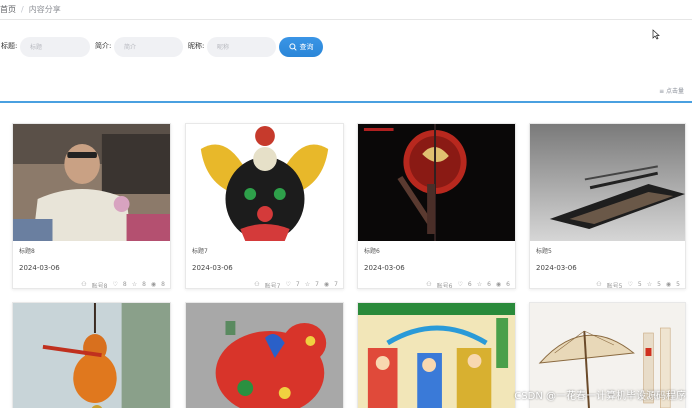 The width and height of the screenshot is (692, 408). Describe the element at coordinates (346, 19) in the screenshot. I see `header-divider` at that location.